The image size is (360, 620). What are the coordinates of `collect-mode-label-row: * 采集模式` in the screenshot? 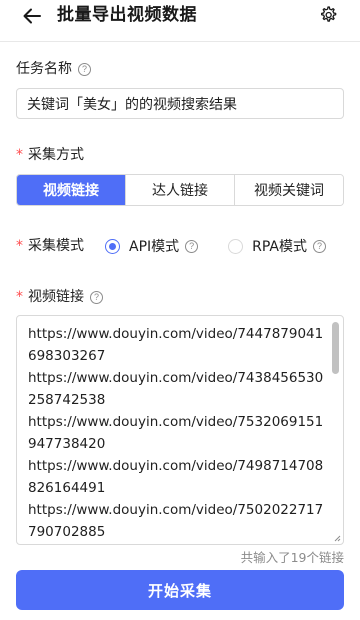 It's located at (50, 246).